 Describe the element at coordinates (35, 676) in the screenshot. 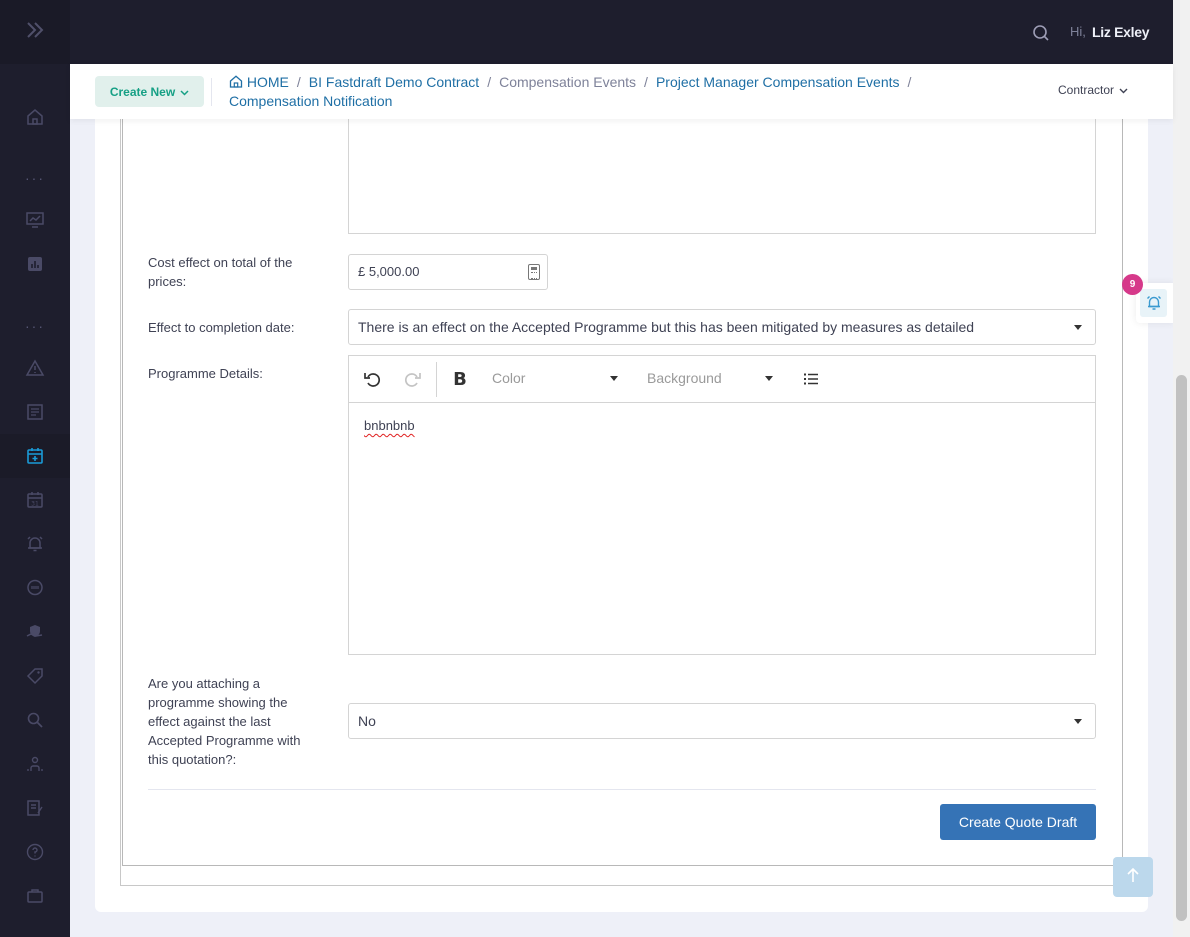

I see `tag-icon` at that location.